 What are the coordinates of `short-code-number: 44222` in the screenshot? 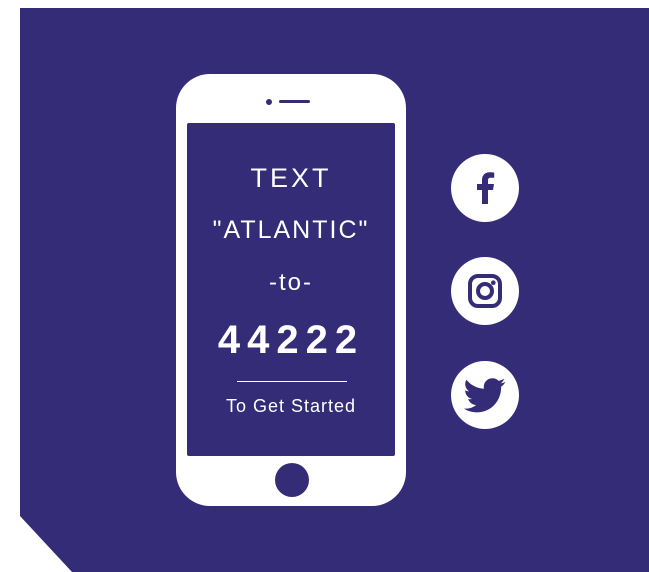 It's located at (291, 340).